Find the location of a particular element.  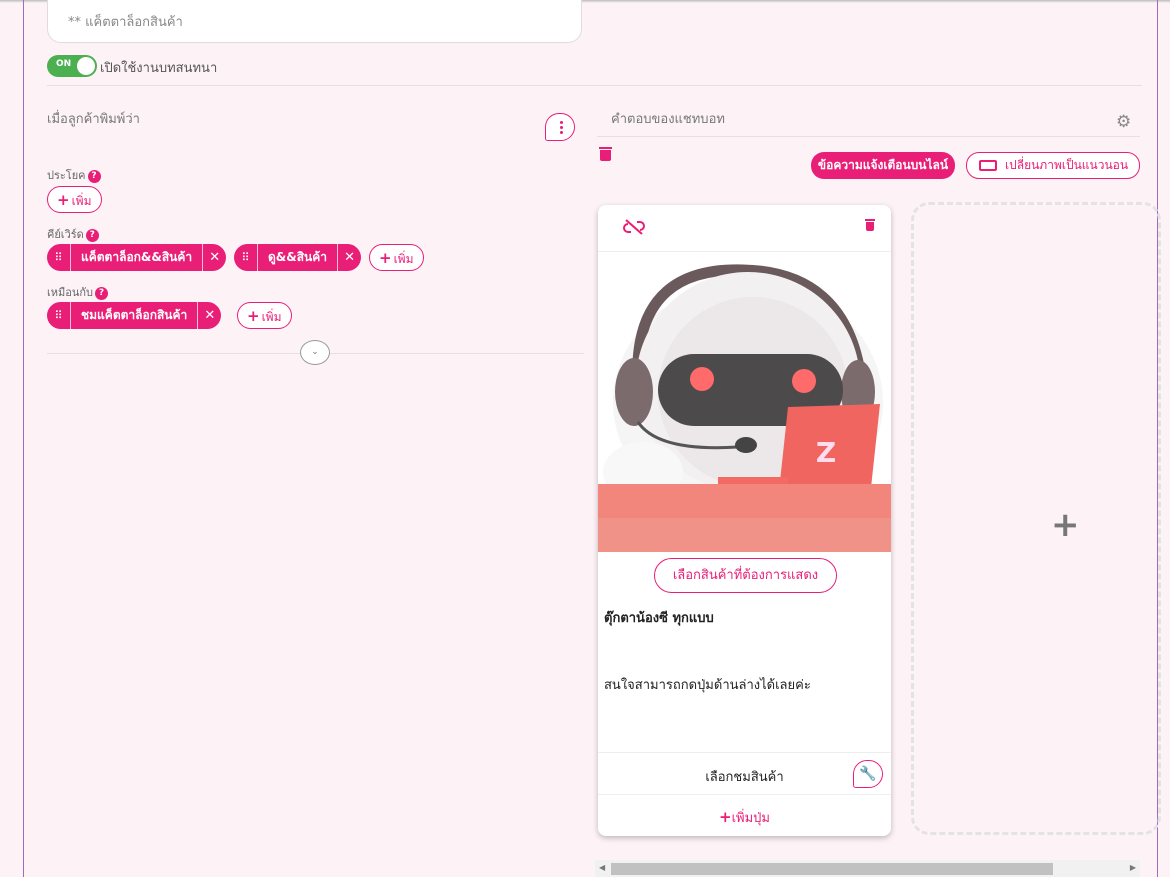

unlink-icon is located at coordinates (634, 227).